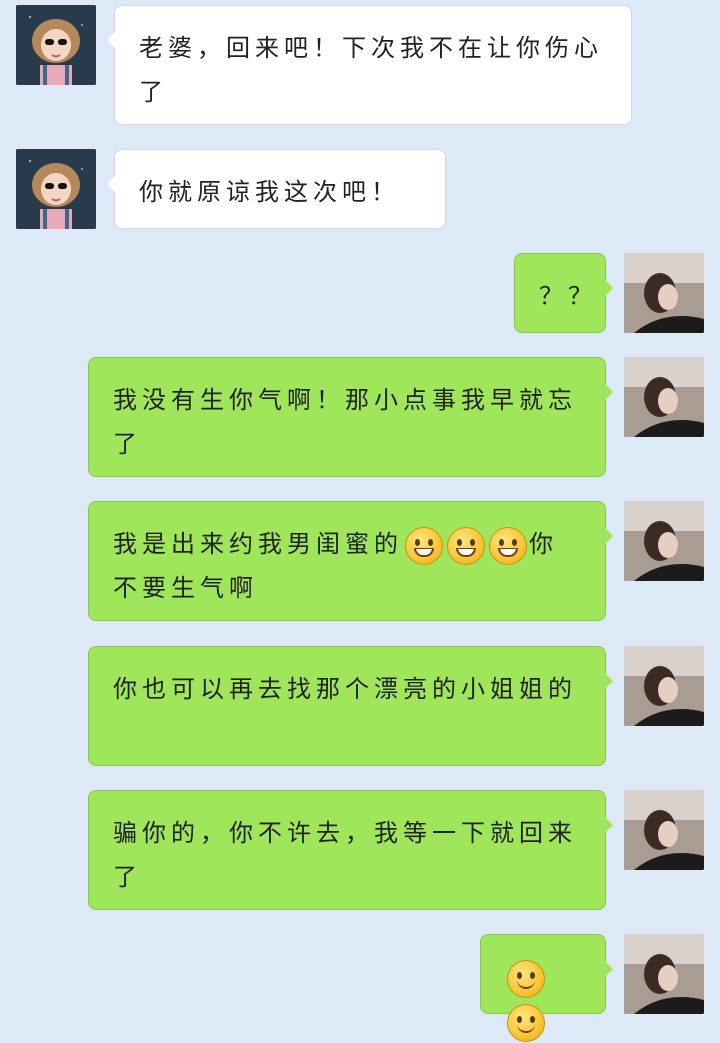 The image size is (720, 1043). I want to click on outgoing-message-bubble: ？？, so click(563, 293).